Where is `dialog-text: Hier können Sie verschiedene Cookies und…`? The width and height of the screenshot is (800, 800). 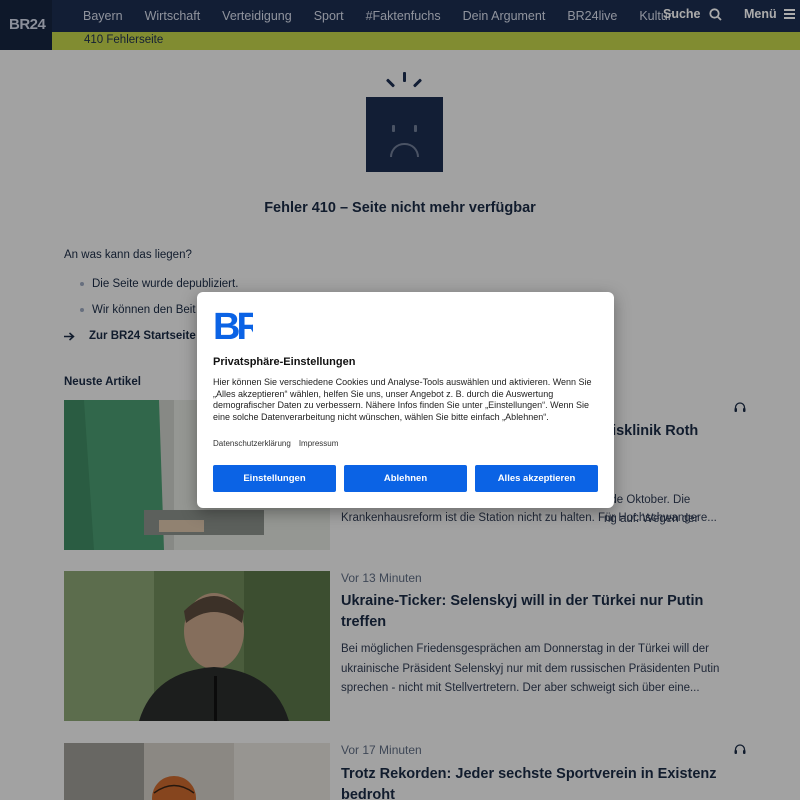 dialog-text: Hier können Sie verschiedene Cookies und… is located at coordinates (402, 399).